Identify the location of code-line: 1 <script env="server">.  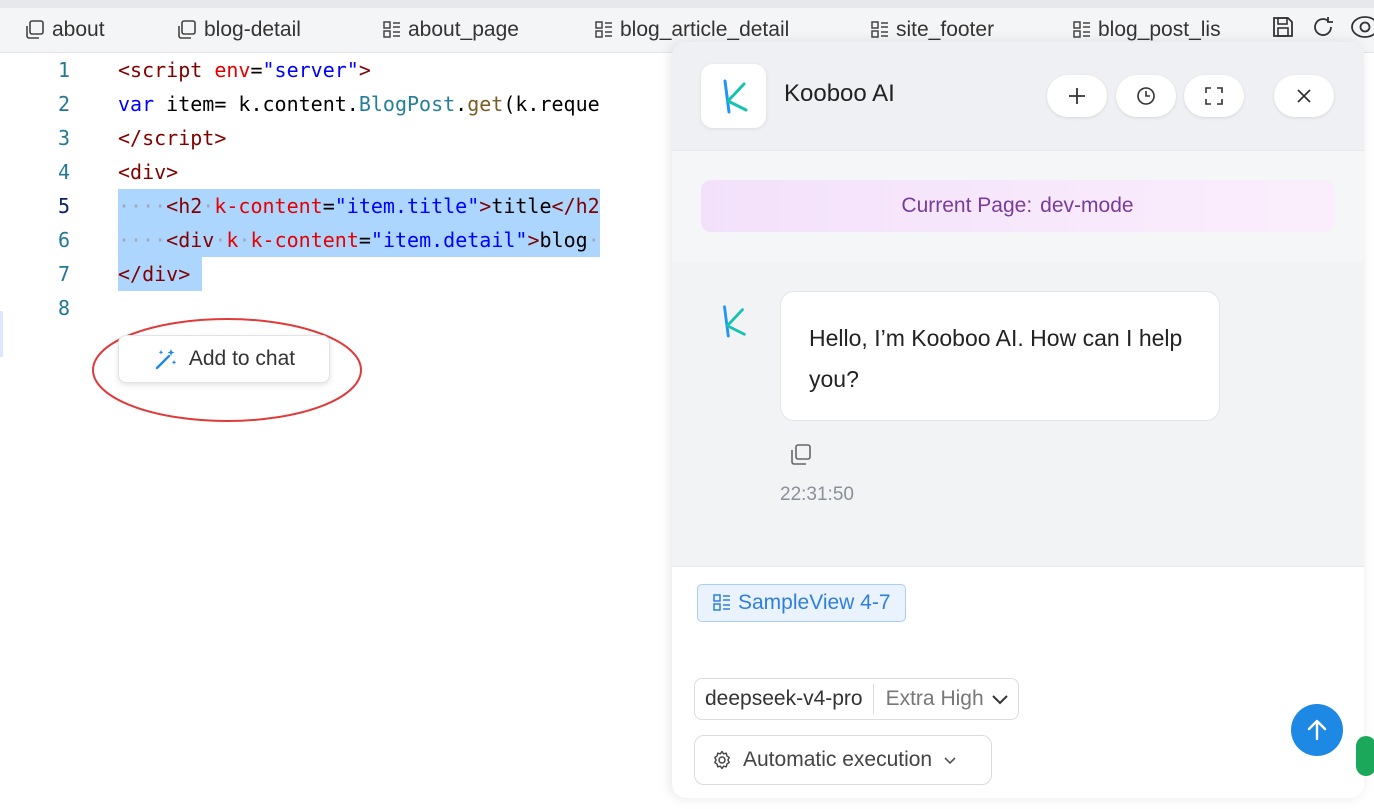
(336, 70).